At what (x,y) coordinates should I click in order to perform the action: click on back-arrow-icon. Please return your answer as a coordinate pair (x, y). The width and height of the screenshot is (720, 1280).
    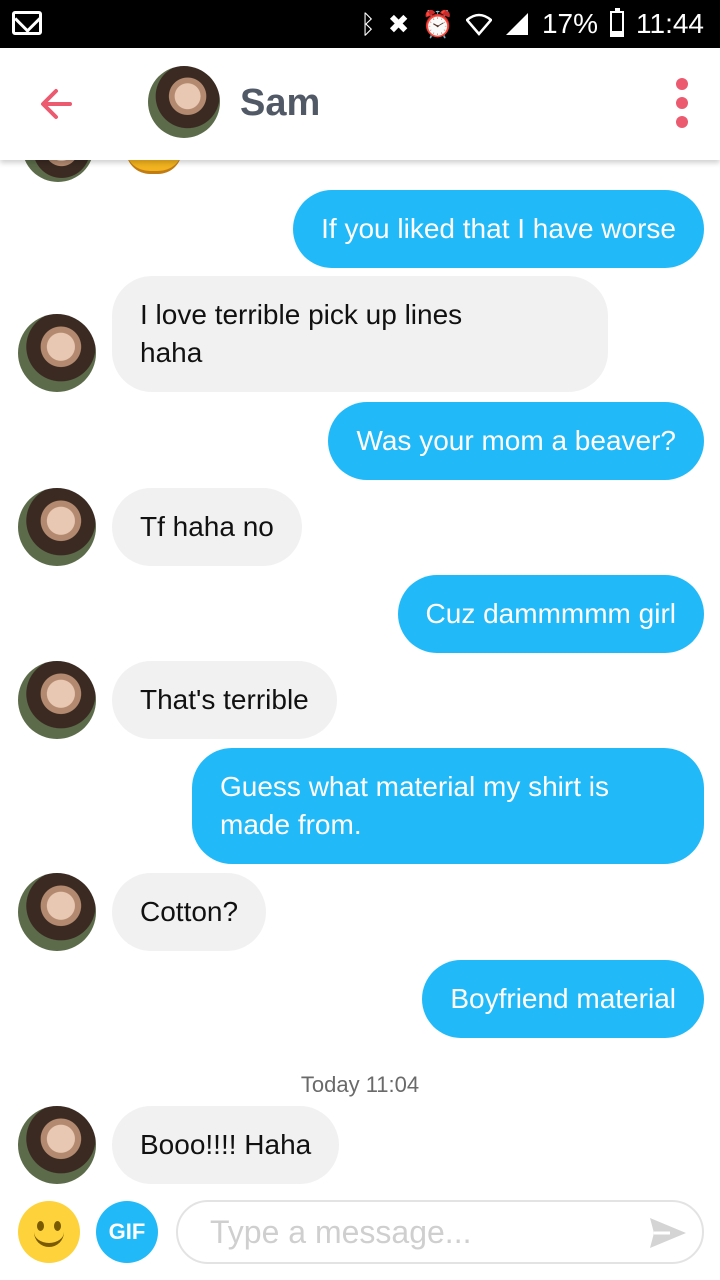
    Looking at the image, I should click on (56, 104).